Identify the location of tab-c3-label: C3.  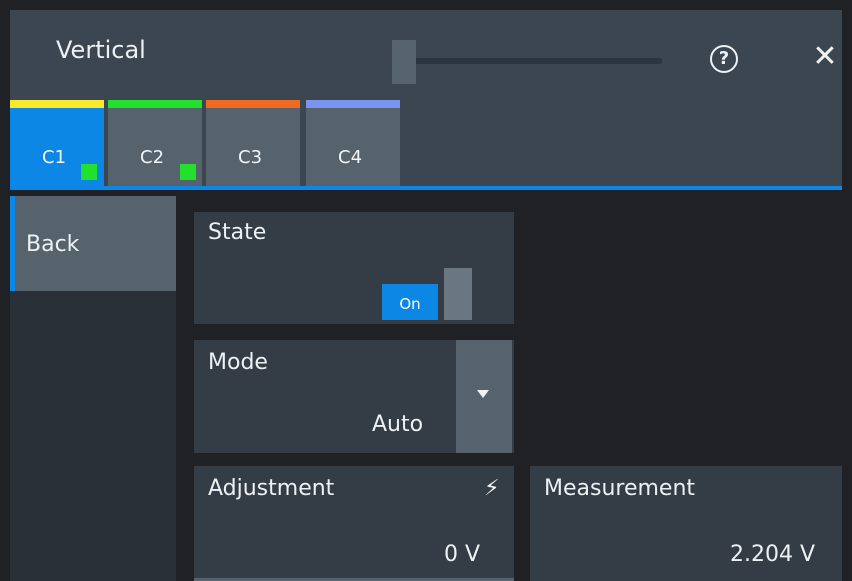
(250, 157).